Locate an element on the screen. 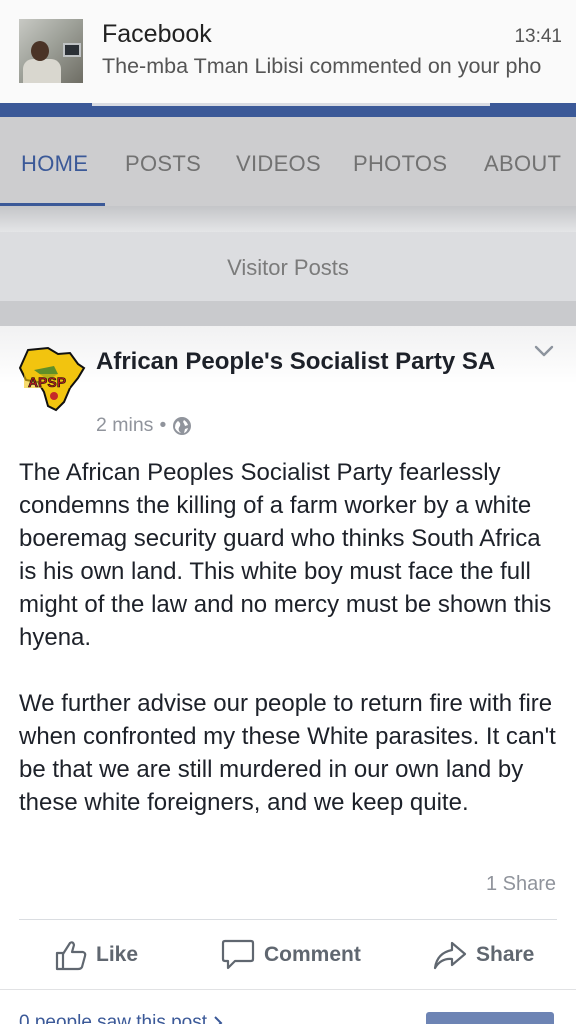 This screenshot has height=1024, width=576. page-logo: APSP is located at coordinates (52, 378).